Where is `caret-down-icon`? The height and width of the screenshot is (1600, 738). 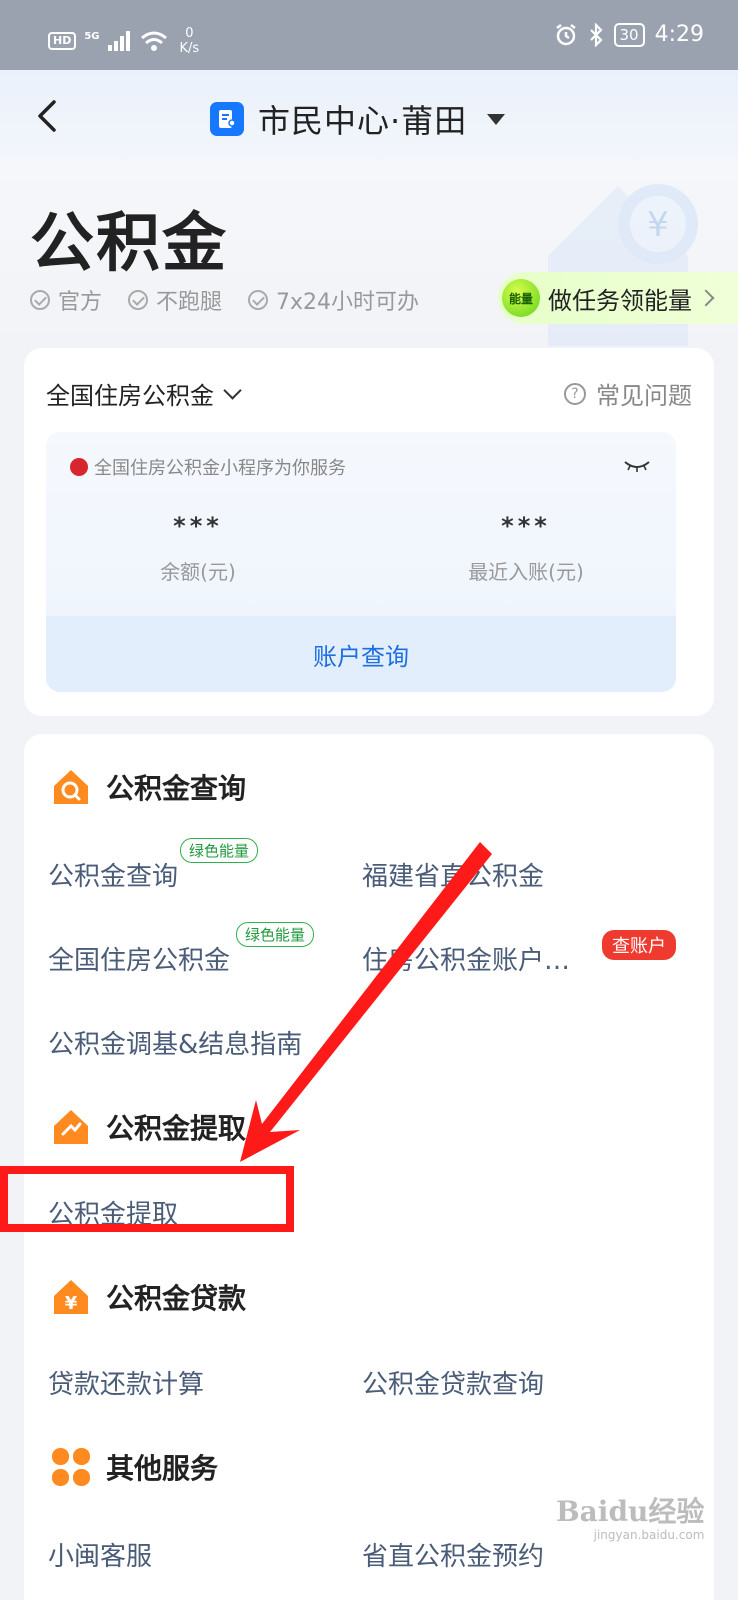 caret-down-icon is located at coordinates (496, 119).